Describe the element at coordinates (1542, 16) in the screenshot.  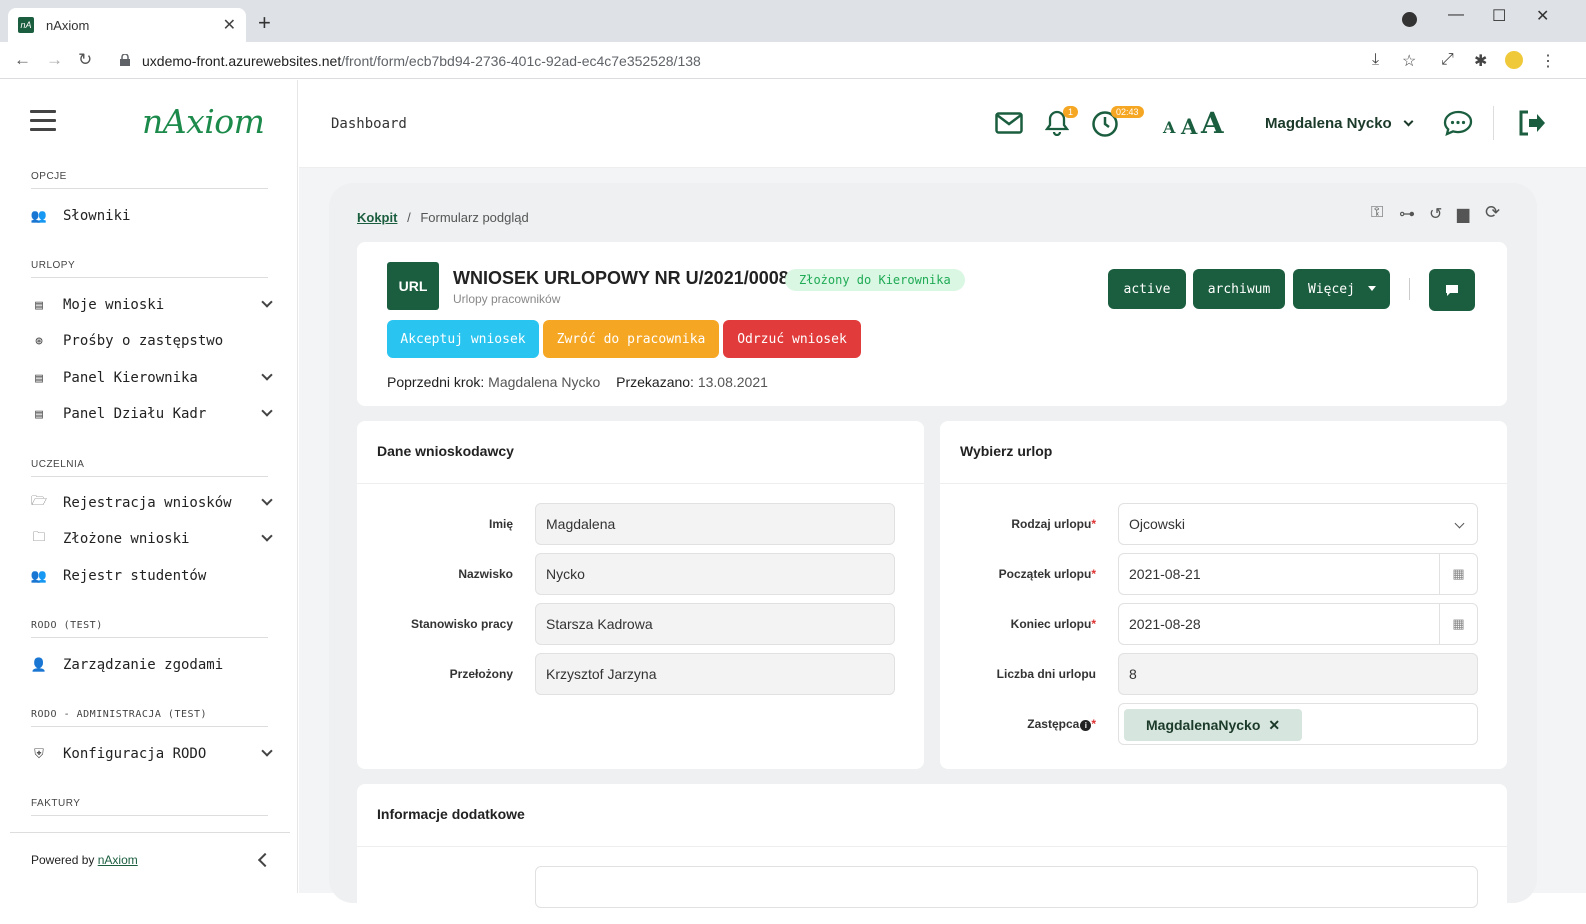
I see `close-window-icon: ✕` at that location.